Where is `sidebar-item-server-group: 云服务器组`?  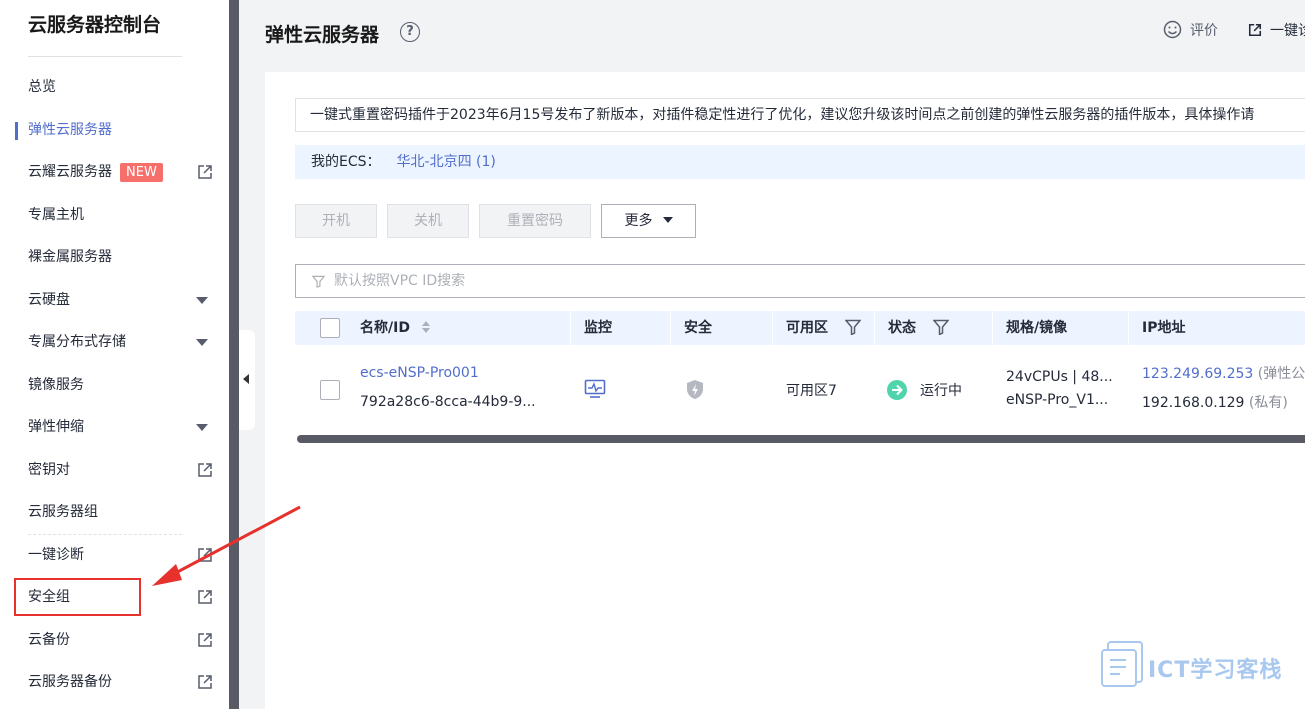 sidebar-item-server-group: 云服务器组 is located at coordinates (123, 512).